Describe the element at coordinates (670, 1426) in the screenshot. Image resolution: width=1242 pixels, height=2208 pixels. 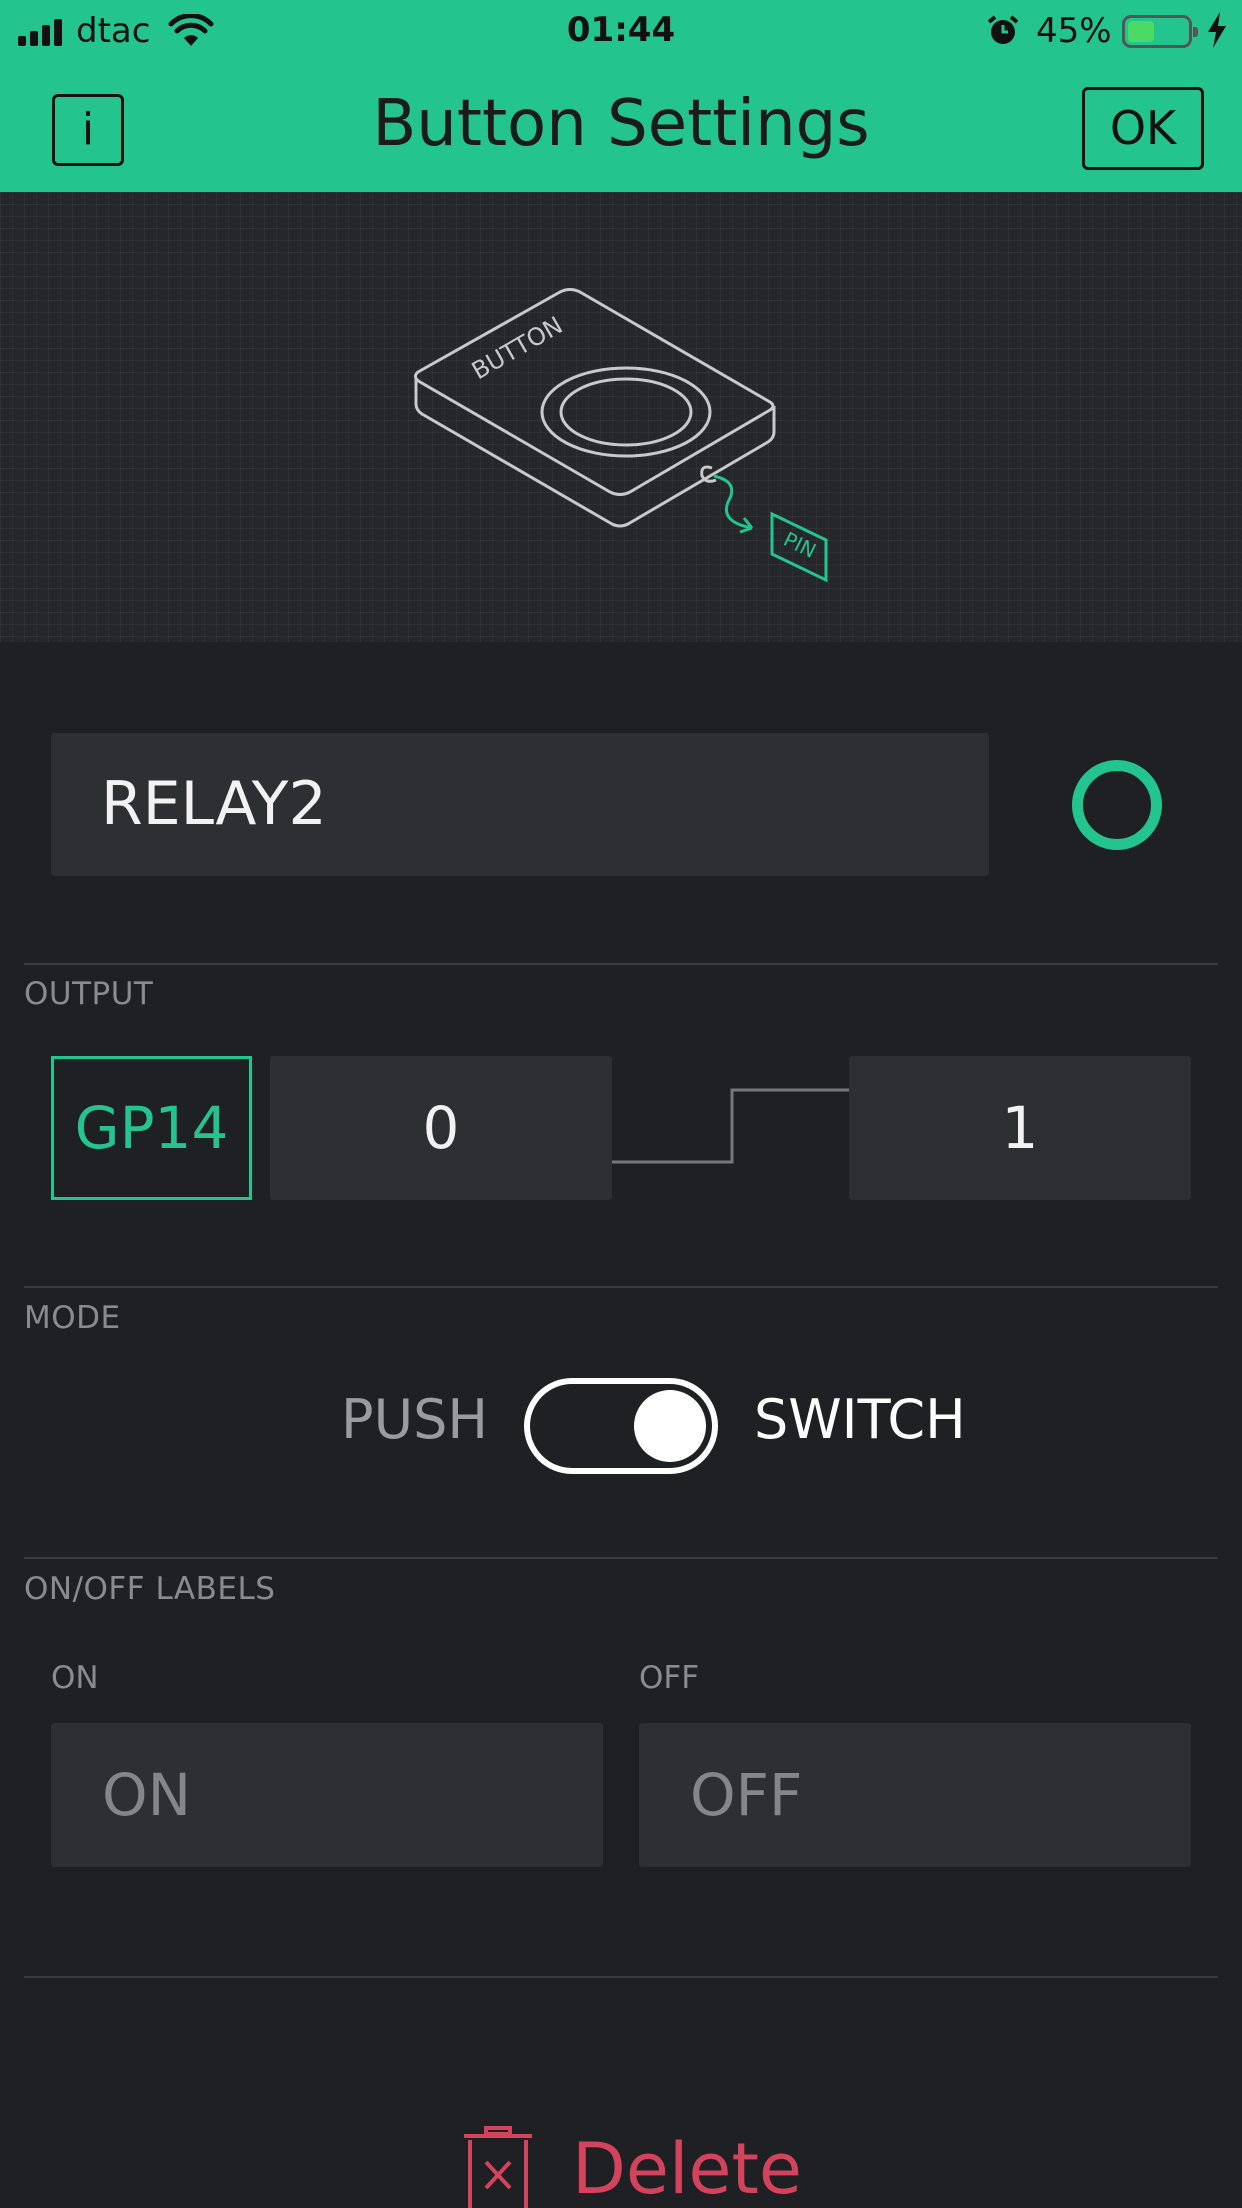
I see `toggle-knob` at that location.